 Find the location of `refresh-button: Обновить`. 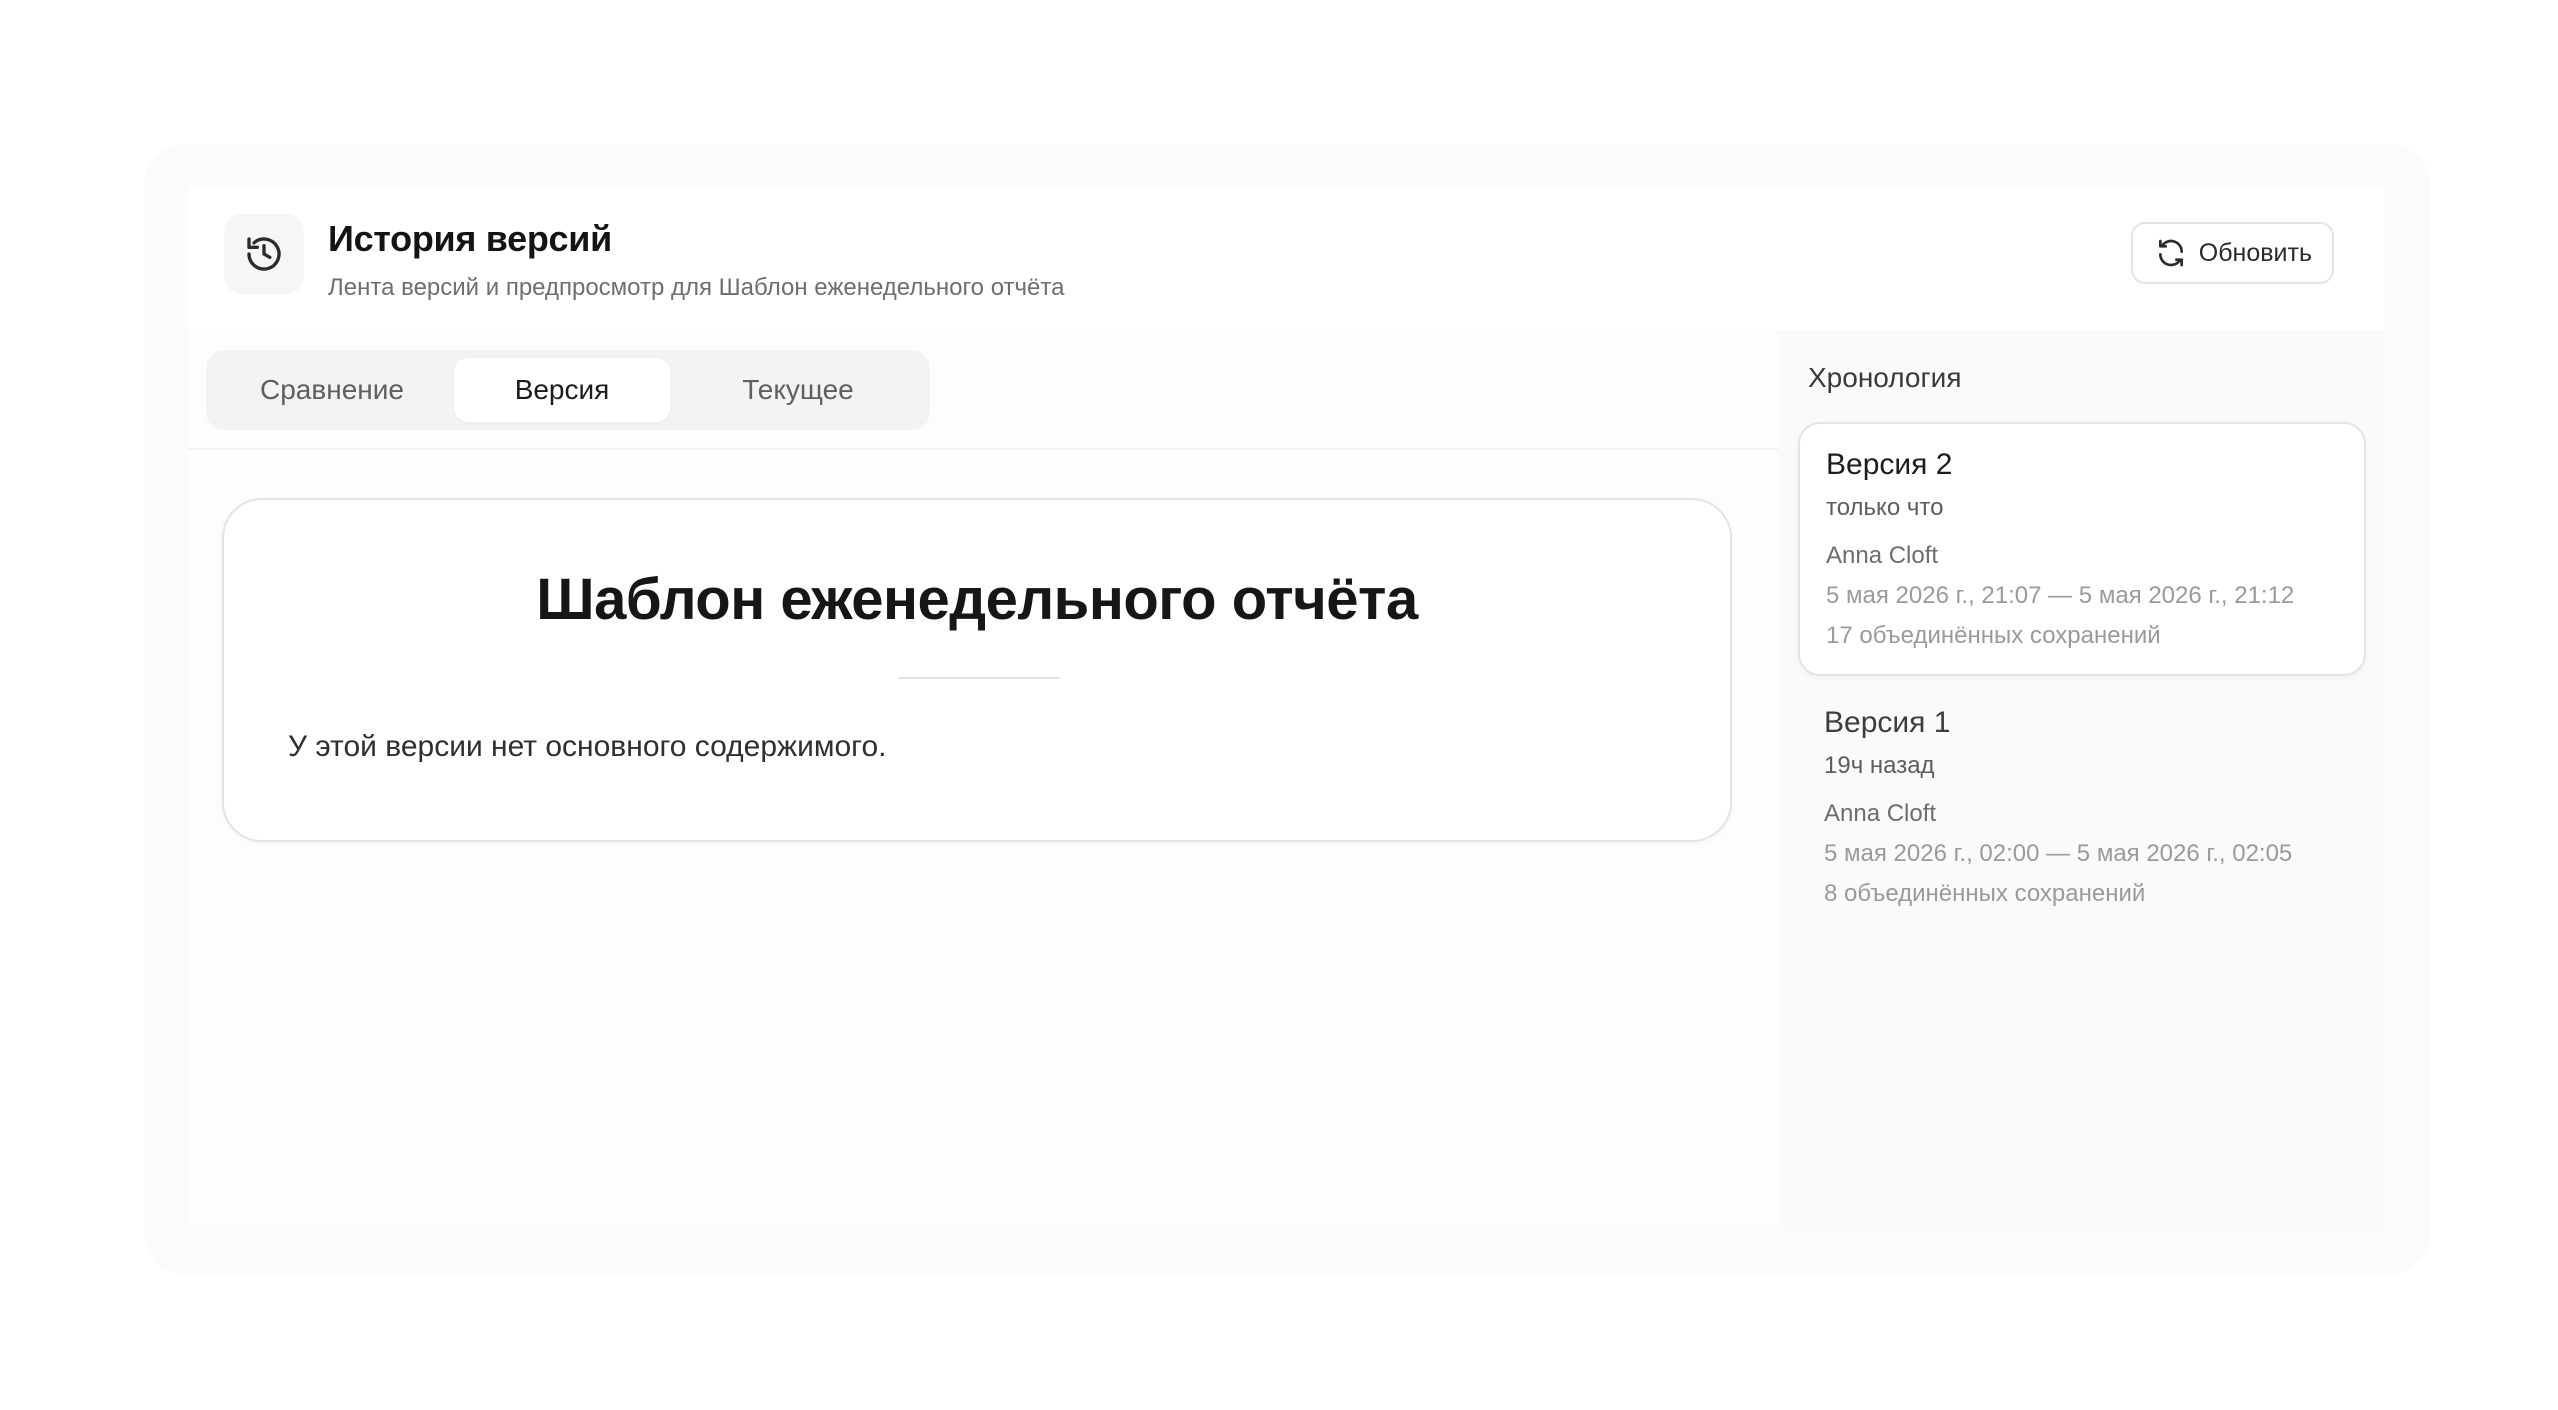

refresh-button: Обновить is located at coordinates (2232, 253).